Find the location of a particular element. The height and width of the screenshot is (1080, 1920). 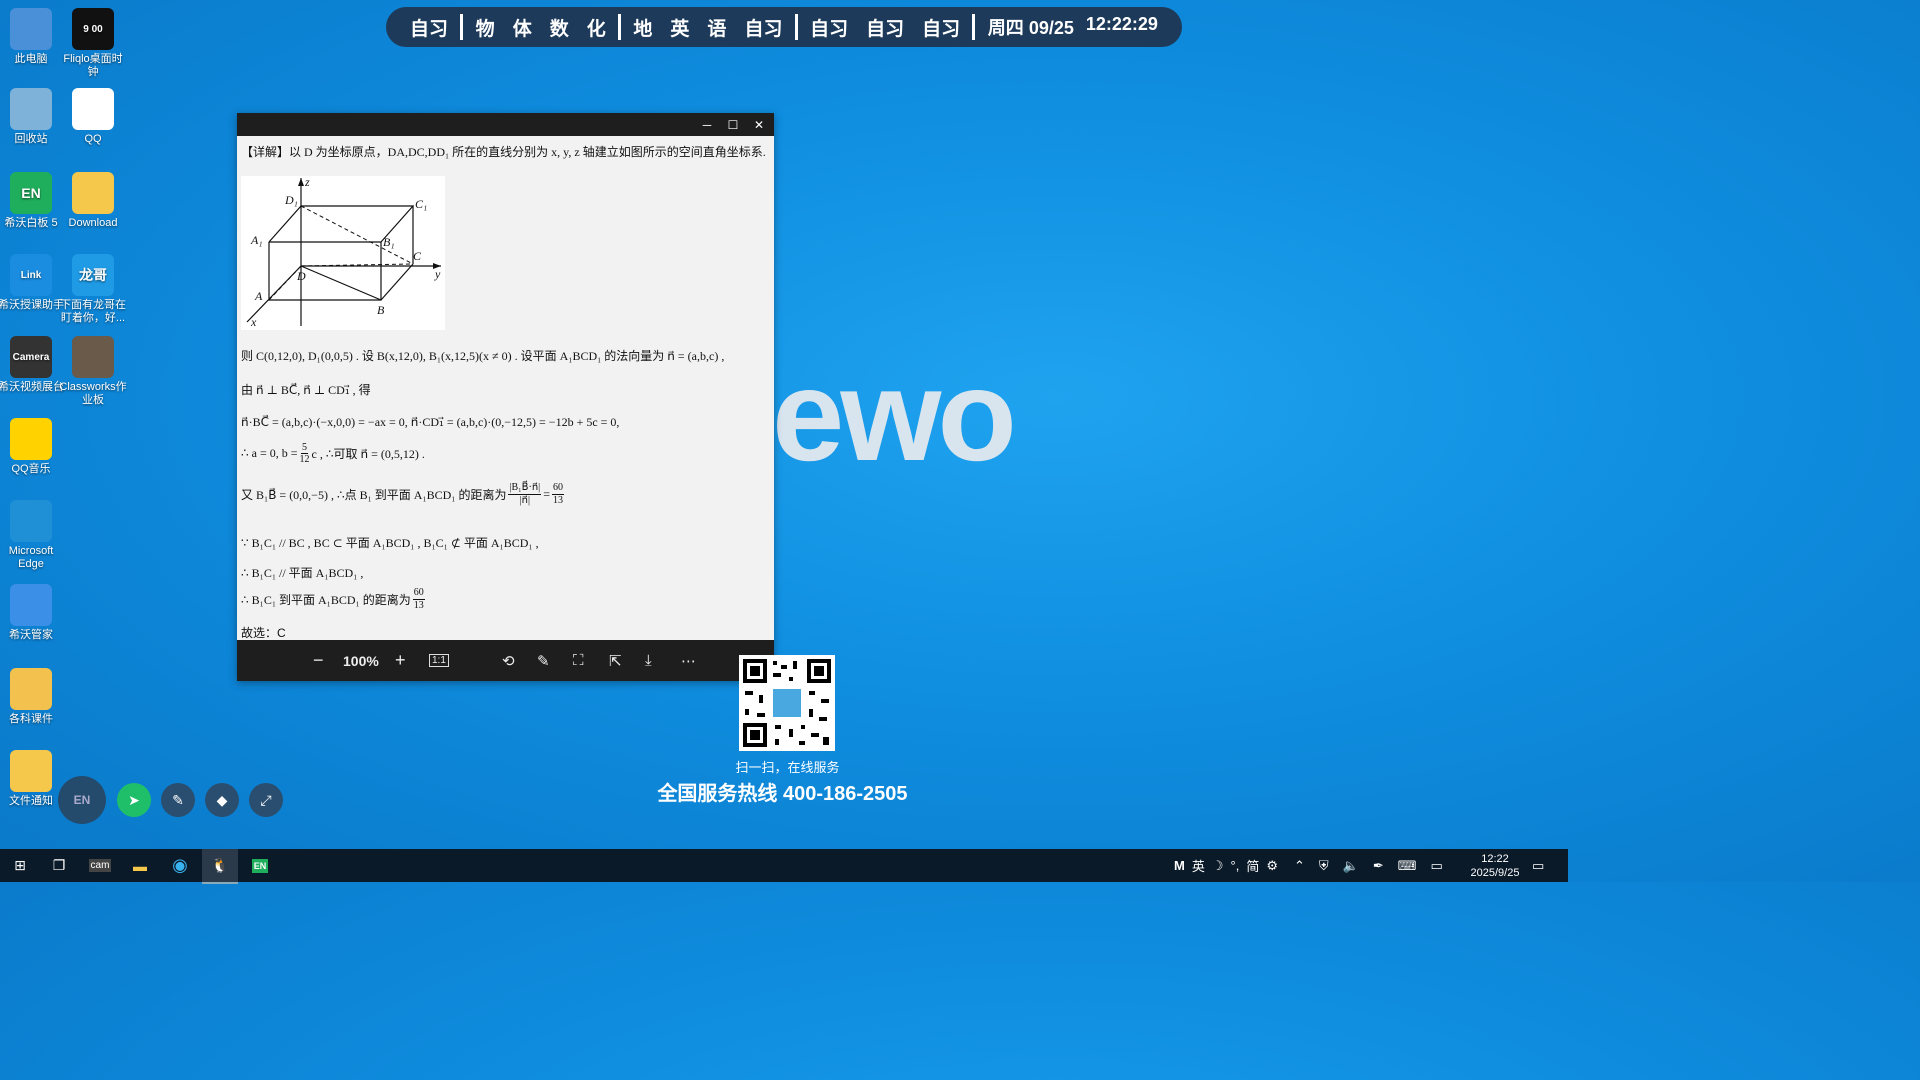

ocr-scan-icon: ⛶ is located at coordinates (578, 660).